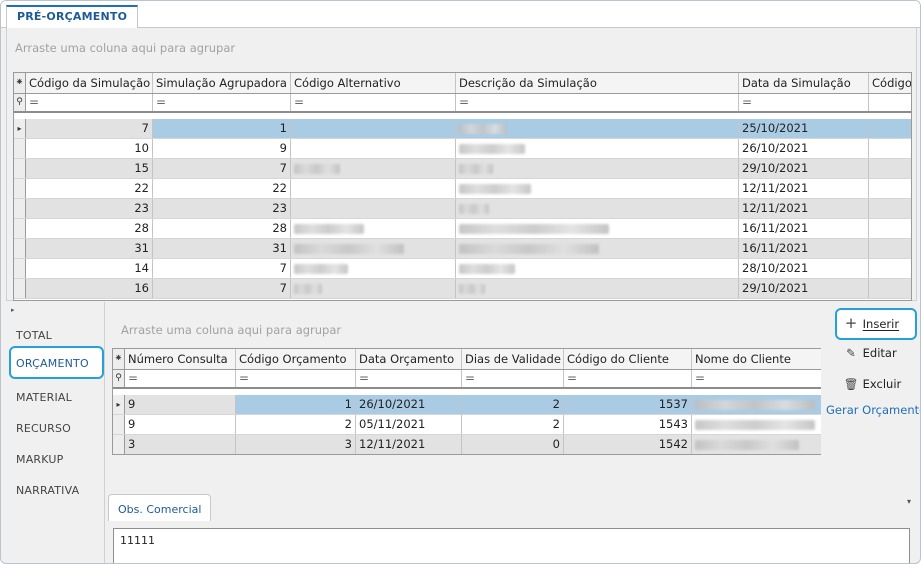 This screenshot has height=564, width=921. I want to click on table-row: 23 23 12/11/2021, so click(462, 209).